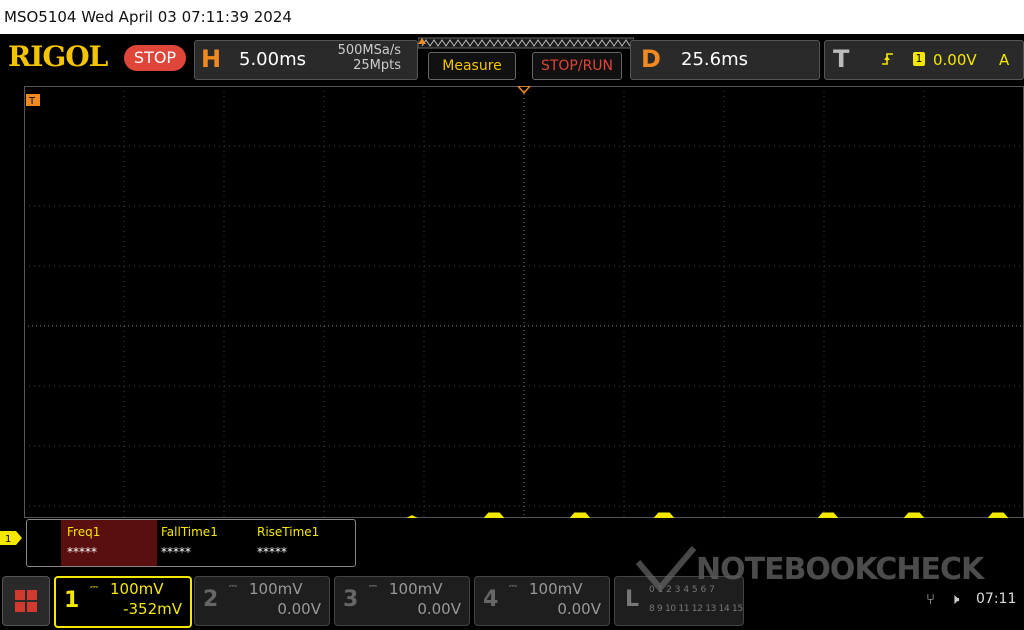 The image size is (1024, 630). What do you see at coordinates (272, 552) in the screenshot?
I see `meas-value-risetime: *****` at bounding box center [272, 552].